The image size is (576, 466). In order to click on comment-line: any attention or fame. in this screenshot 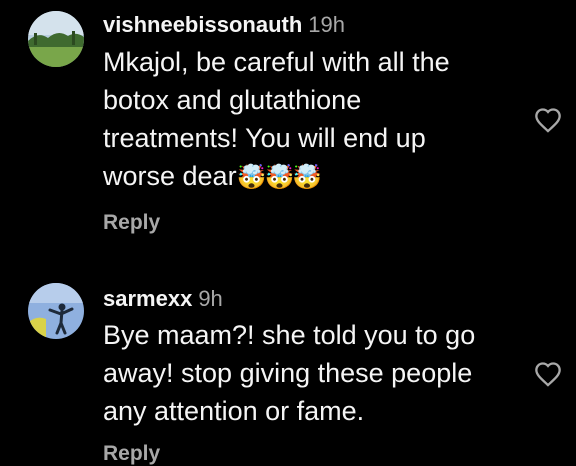, I will do `click(234, 411)`.